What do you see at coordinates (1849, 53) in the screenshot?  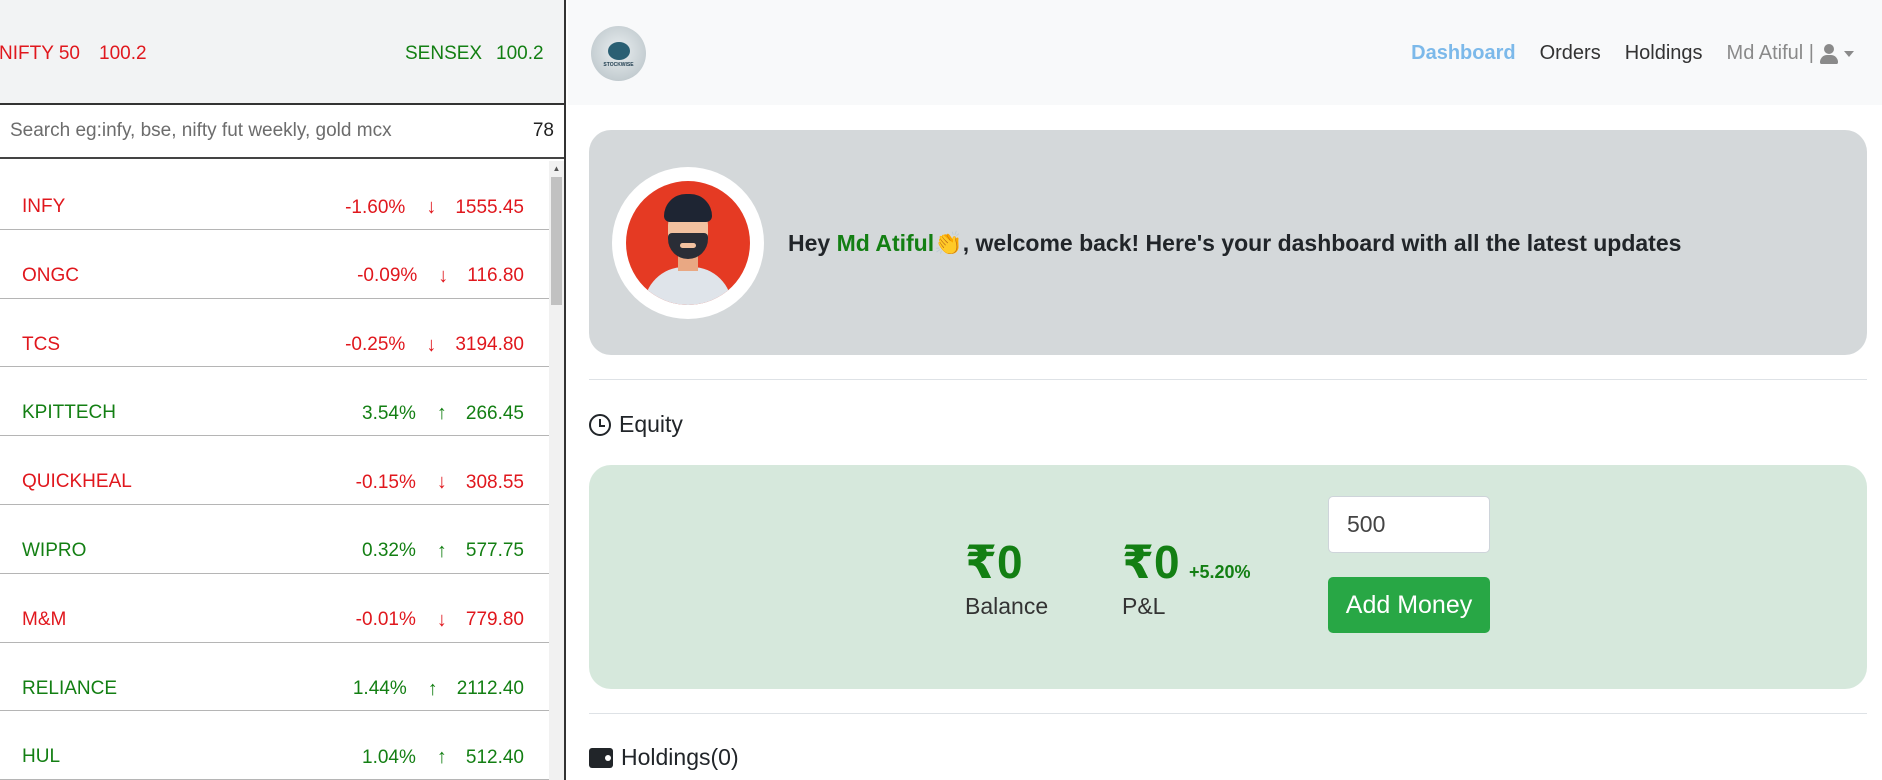 I see `chevron-down-icon` at bounding box center [1849, 53].